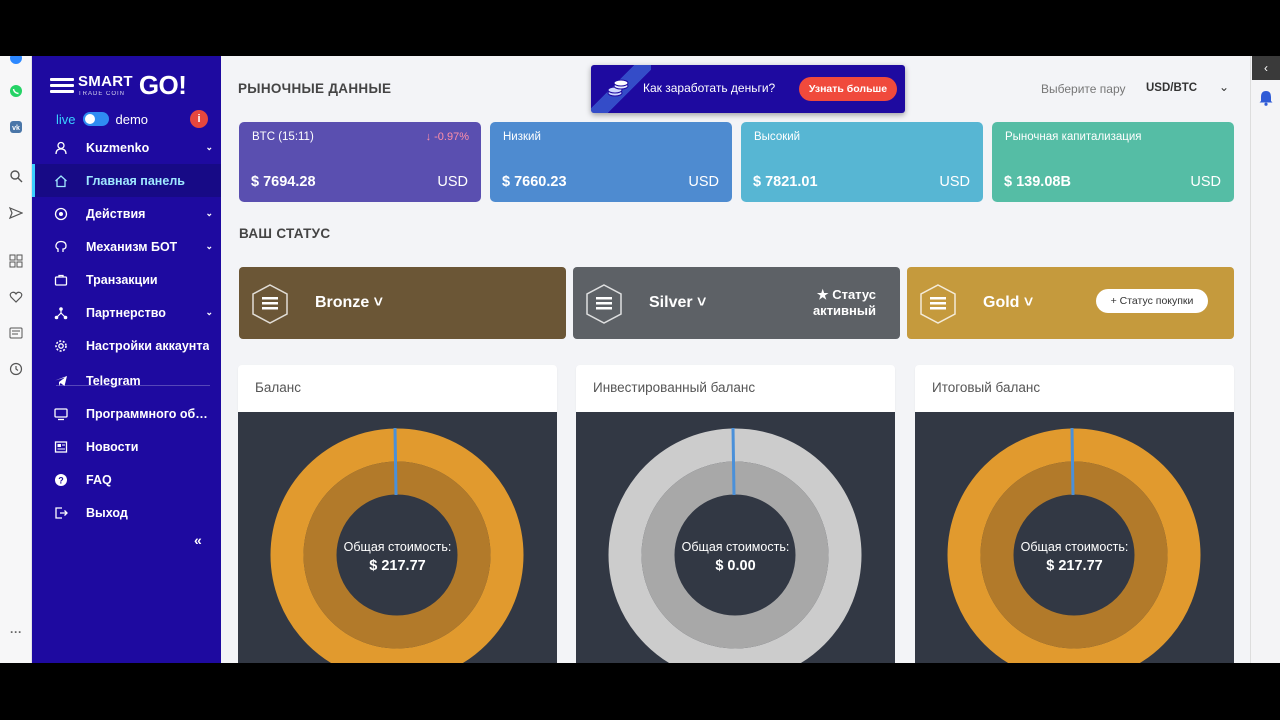  I want to click on sidebar-item-transactions: Транзакции, so click(126, 279).